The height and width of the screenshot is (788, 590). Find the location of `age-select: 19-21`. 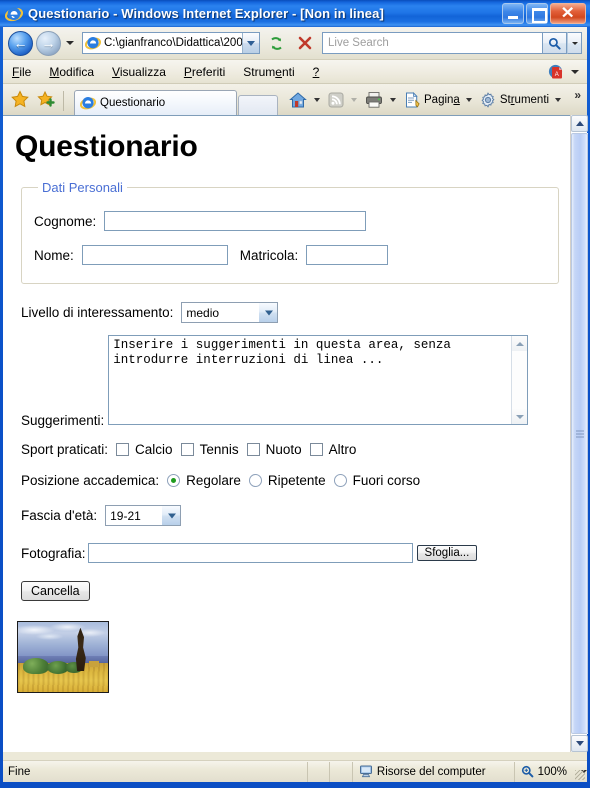

age-select: 19-21 is located at coordinates (143, 515).